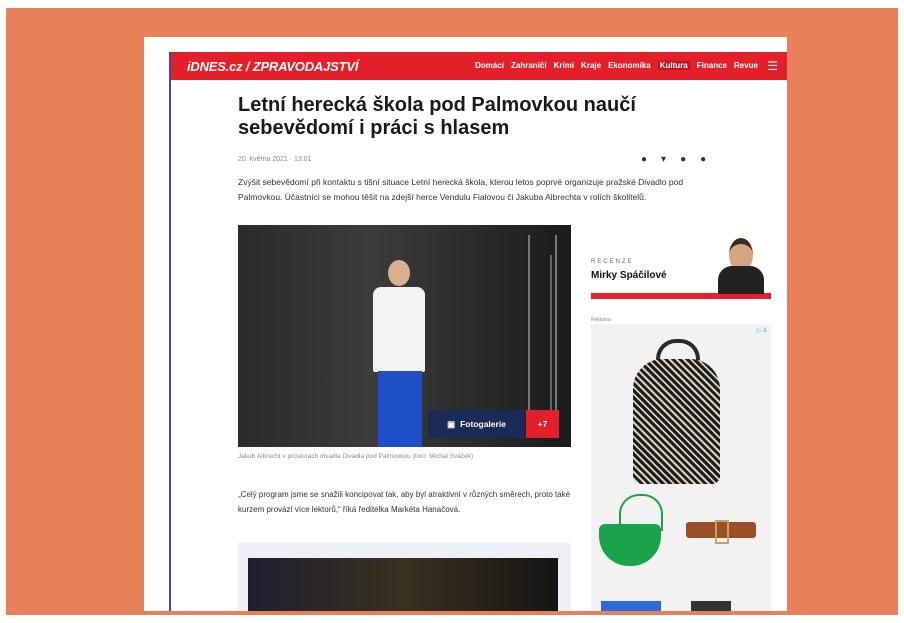 The height and width of the screenshot is (623, 904). What do you see at coordinates (400, 409) in the screenshot?
I see `actor-trousers` at bounding box center [400, 409].